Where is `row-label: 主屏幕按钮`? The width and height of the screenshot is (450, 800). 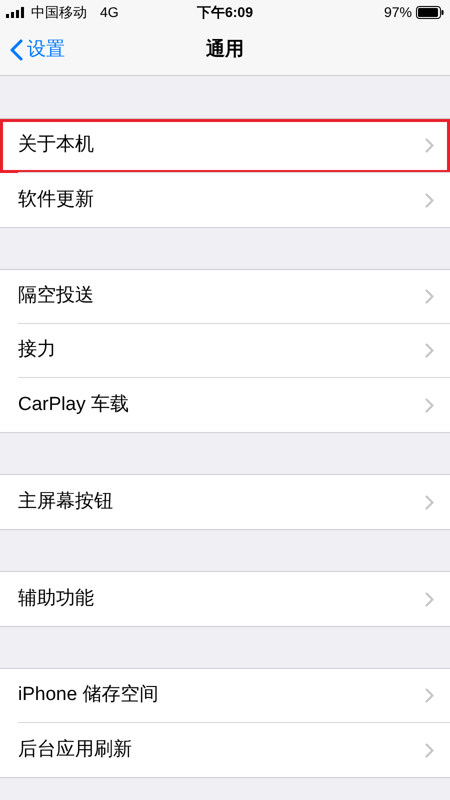
row-label: 主屏幕按钮 is located at coordinates (66, 502).